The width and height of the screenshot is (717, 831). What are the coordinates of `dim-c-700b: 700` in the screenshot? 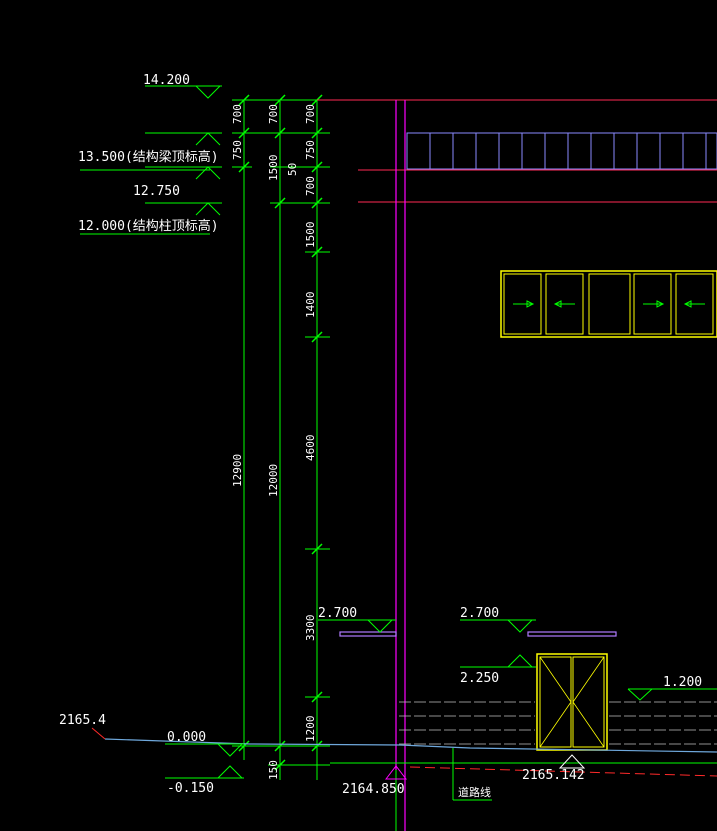 It's located at (310, 186).